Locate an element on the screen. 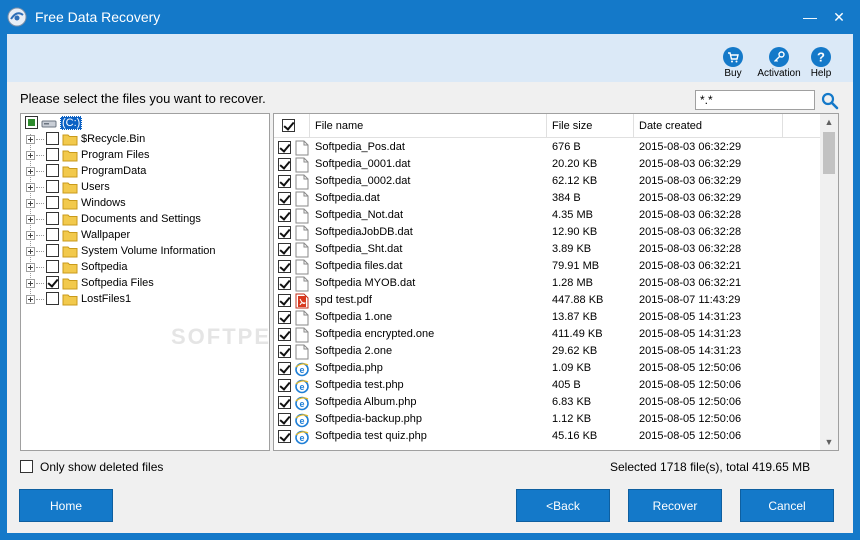 Image resolution: width=860 pixels, height=540 pixels. file-row: spd test.pdf 447.88 KB 2015-08-07 11:43:29 is located at coordinates (547, 300).